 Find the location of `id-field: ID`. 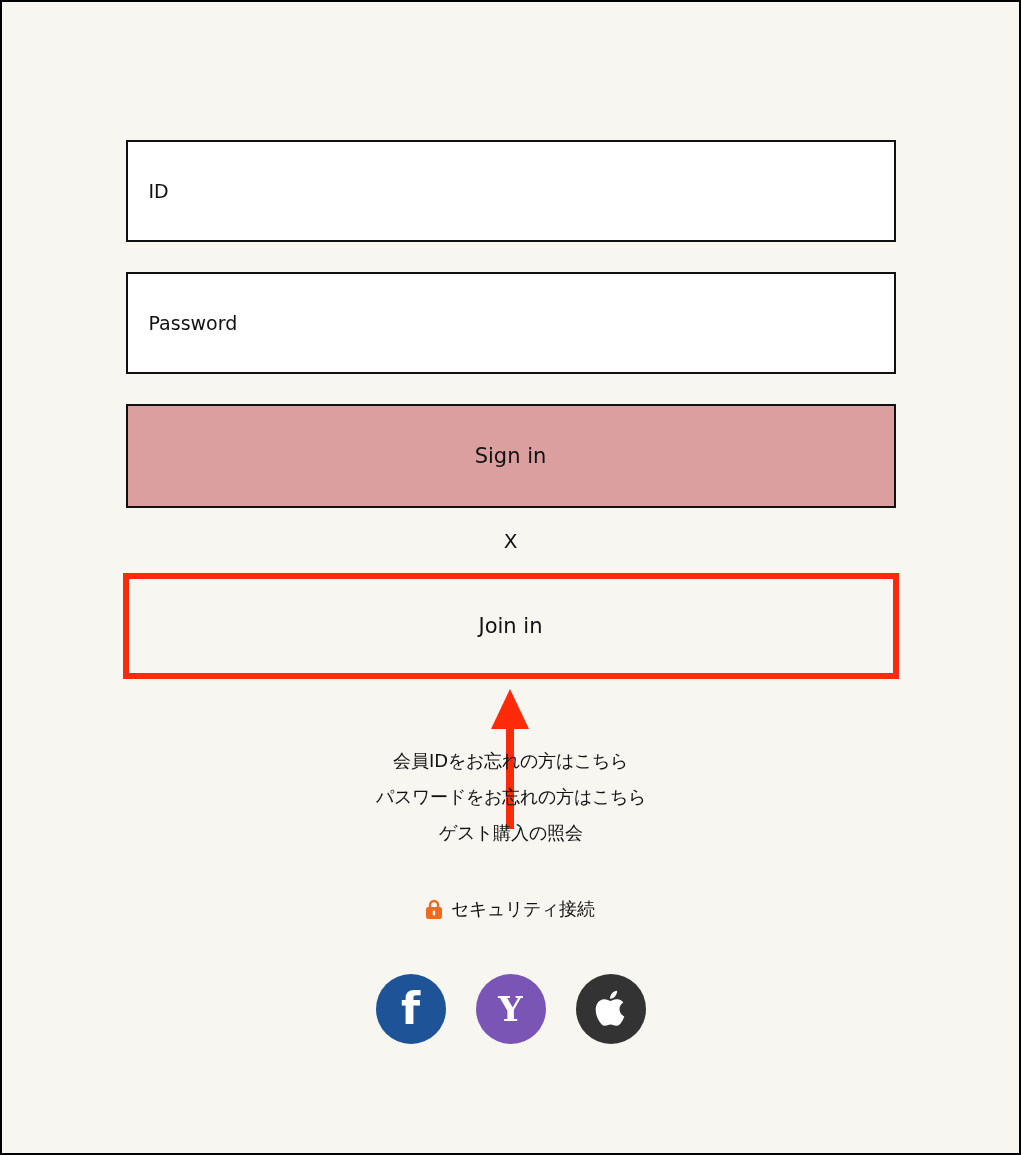

id-field: ID is located at coordinates (510, 191).